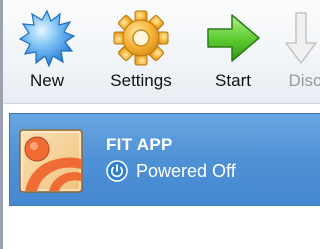  Describe the element at coordinates (1, 52) in the screenshot. I see `window-edge` at that location.